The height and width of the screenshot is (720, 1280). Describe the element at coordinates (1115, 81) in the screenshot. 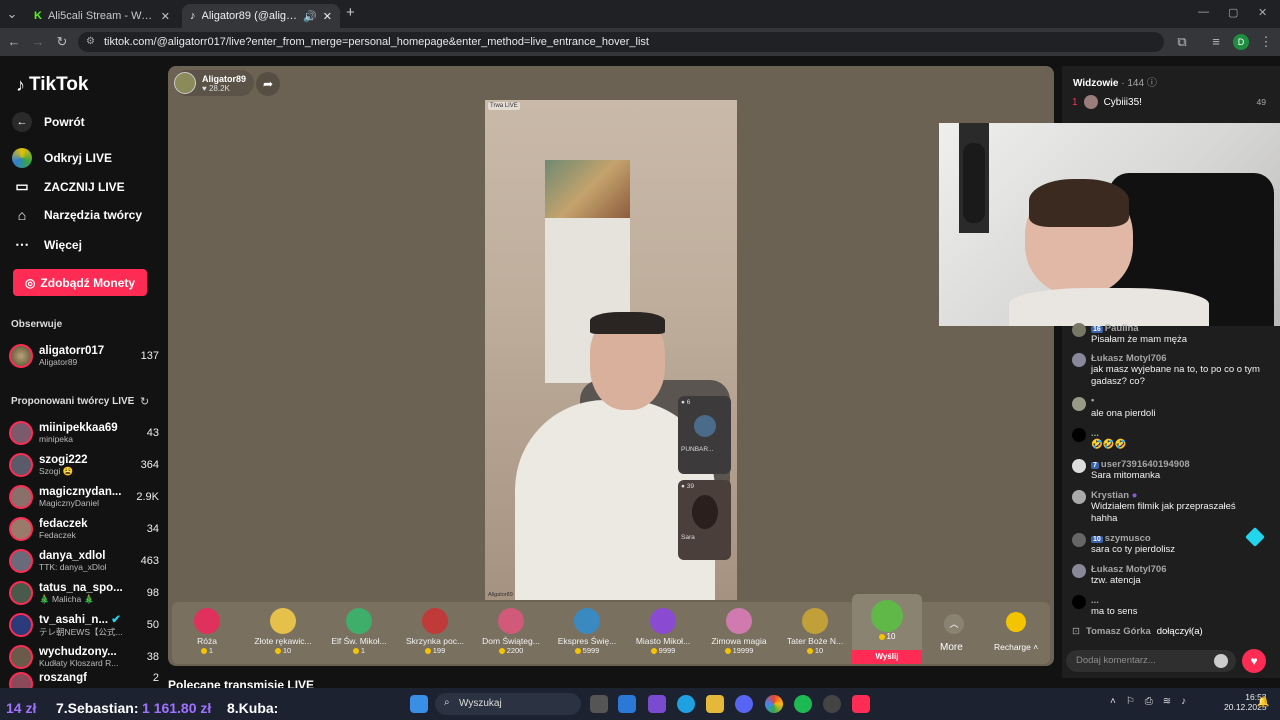

I see `viewers-header: Widzowie · 144 ⓘ` at that location.